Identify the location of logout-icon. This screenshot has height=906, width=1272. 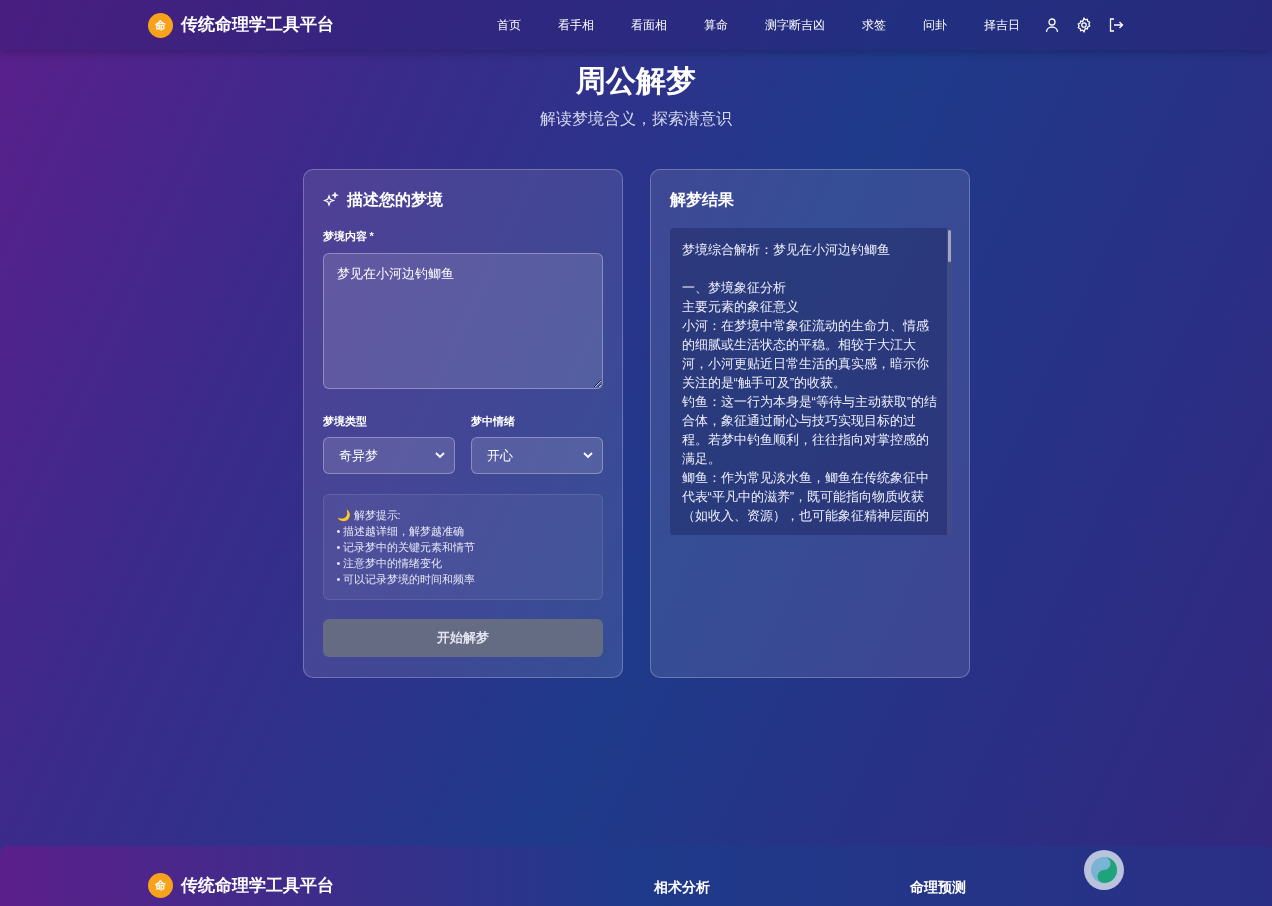
(1116, 25).